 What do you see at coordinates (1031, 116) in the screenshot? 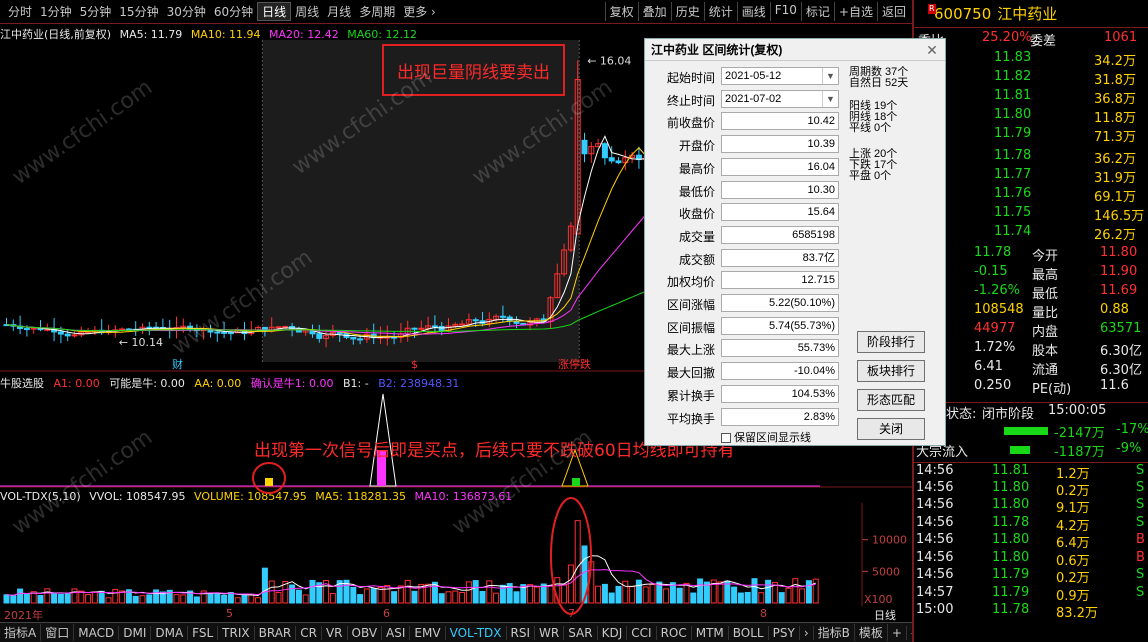
I see `ask-row: 211.8011.8万` at bounding box center [1031, 116].